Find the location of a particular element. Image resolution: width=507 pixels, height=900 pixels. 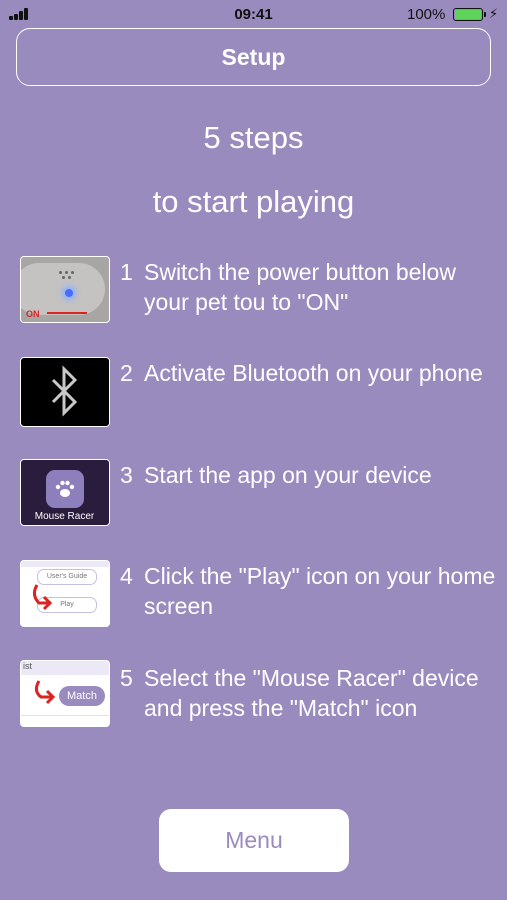

power-switch-thumbnail: ON is located at coordinates (65, 289).